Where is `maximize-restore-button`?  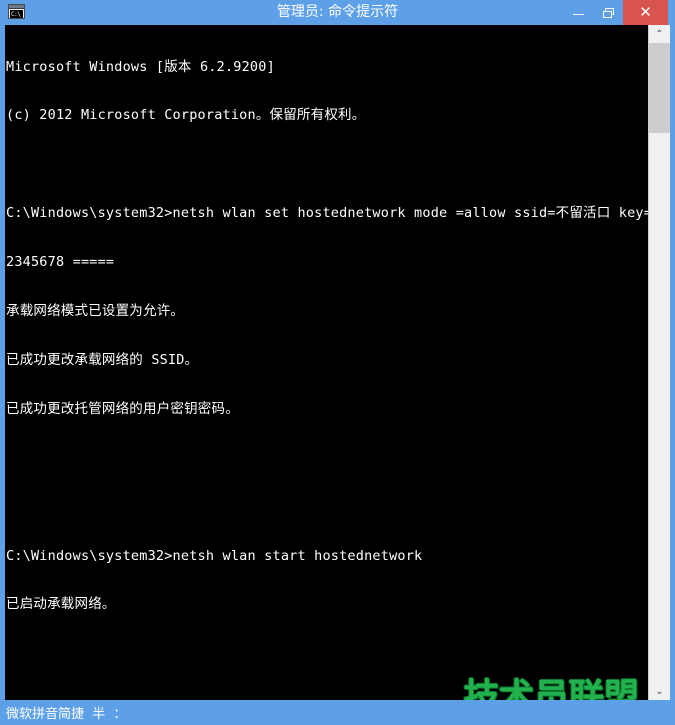 maximize-restore-button is located at coordinates (608, 12).